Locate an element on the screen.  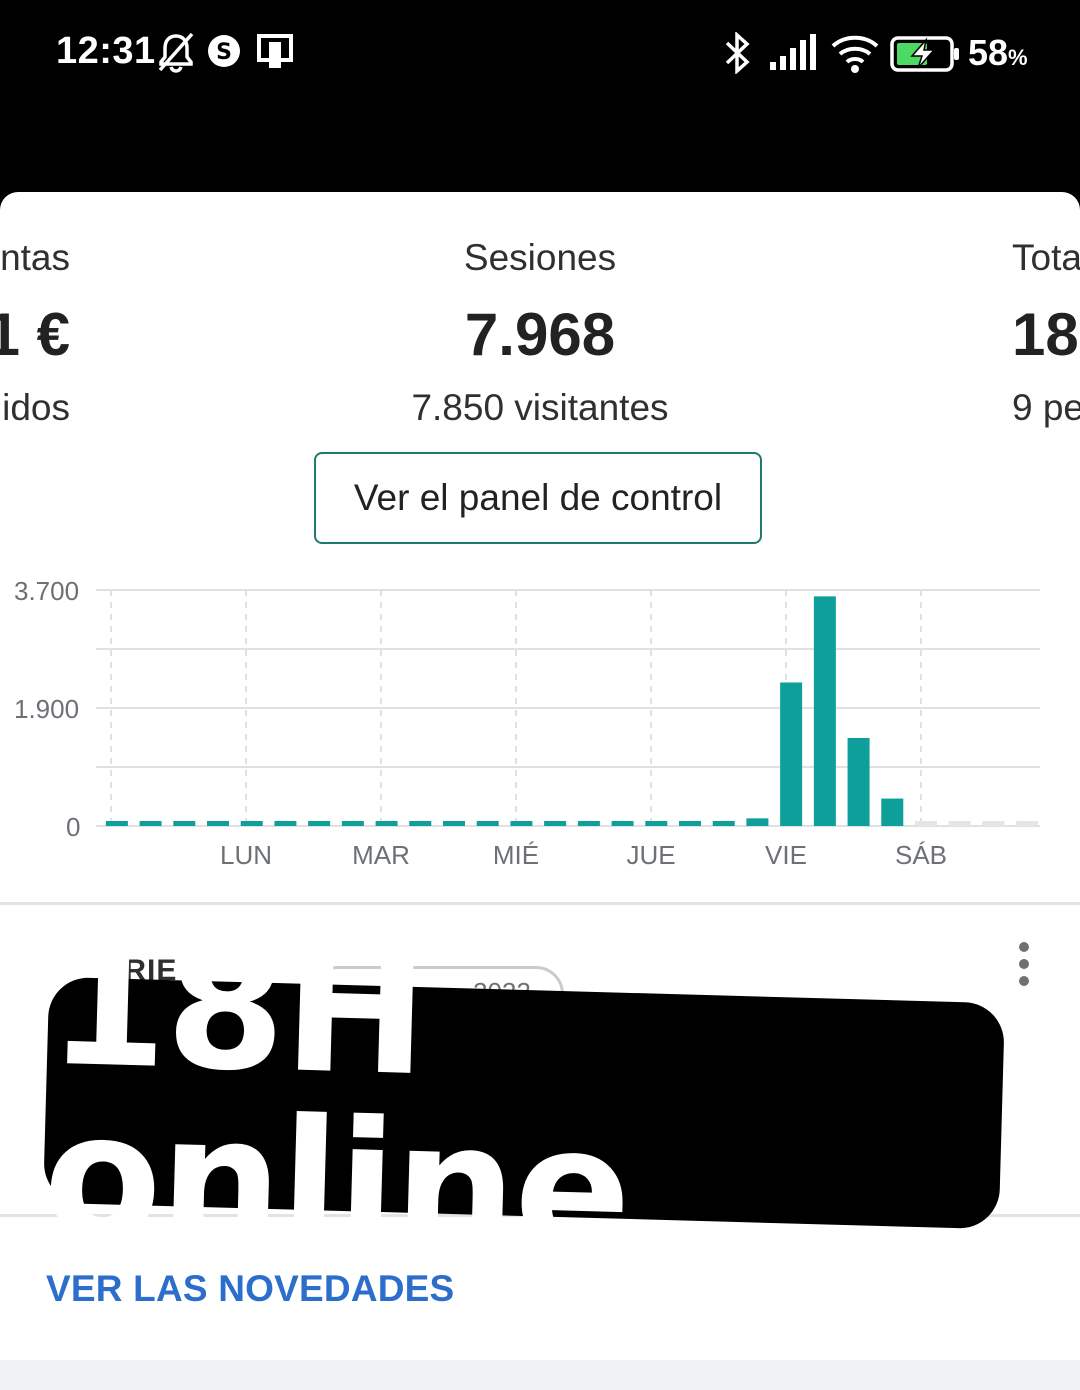
metric-sales-label: ntas is located at coordinates (35, 257).